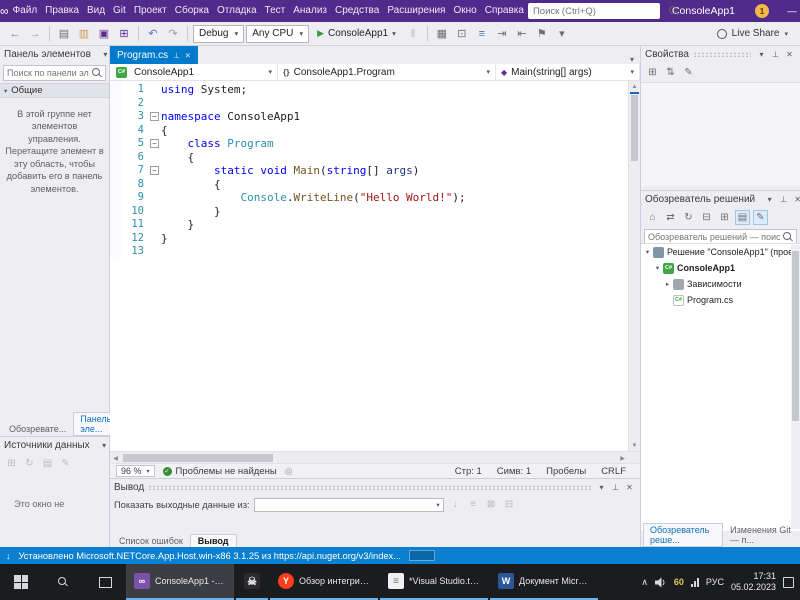  I want to click on start-debugging-button: ▶ ConsoleApp1 ▾, so click(356, 34).